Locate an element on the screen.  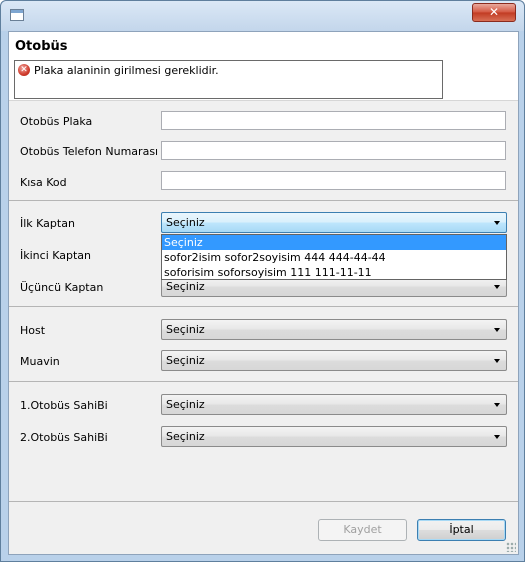
dropdown-option: soforisim soforsoyisim 111 111-11-11 is located at coordinates (334, 272).